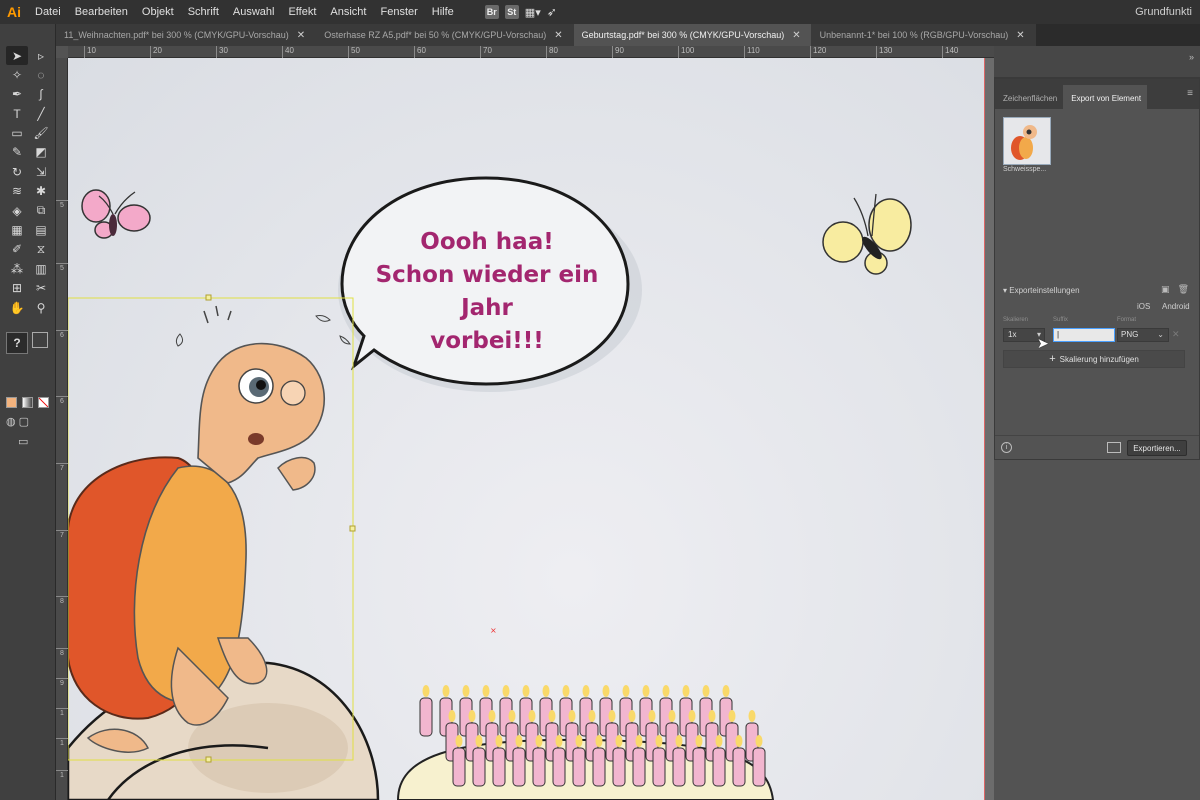 This screenshot has width=1200, height=800. What do you see at coordinates (1193, 98) in the screenshot?
I see `panel-menu-icon: ≡` at bounding box center [1193, 98].